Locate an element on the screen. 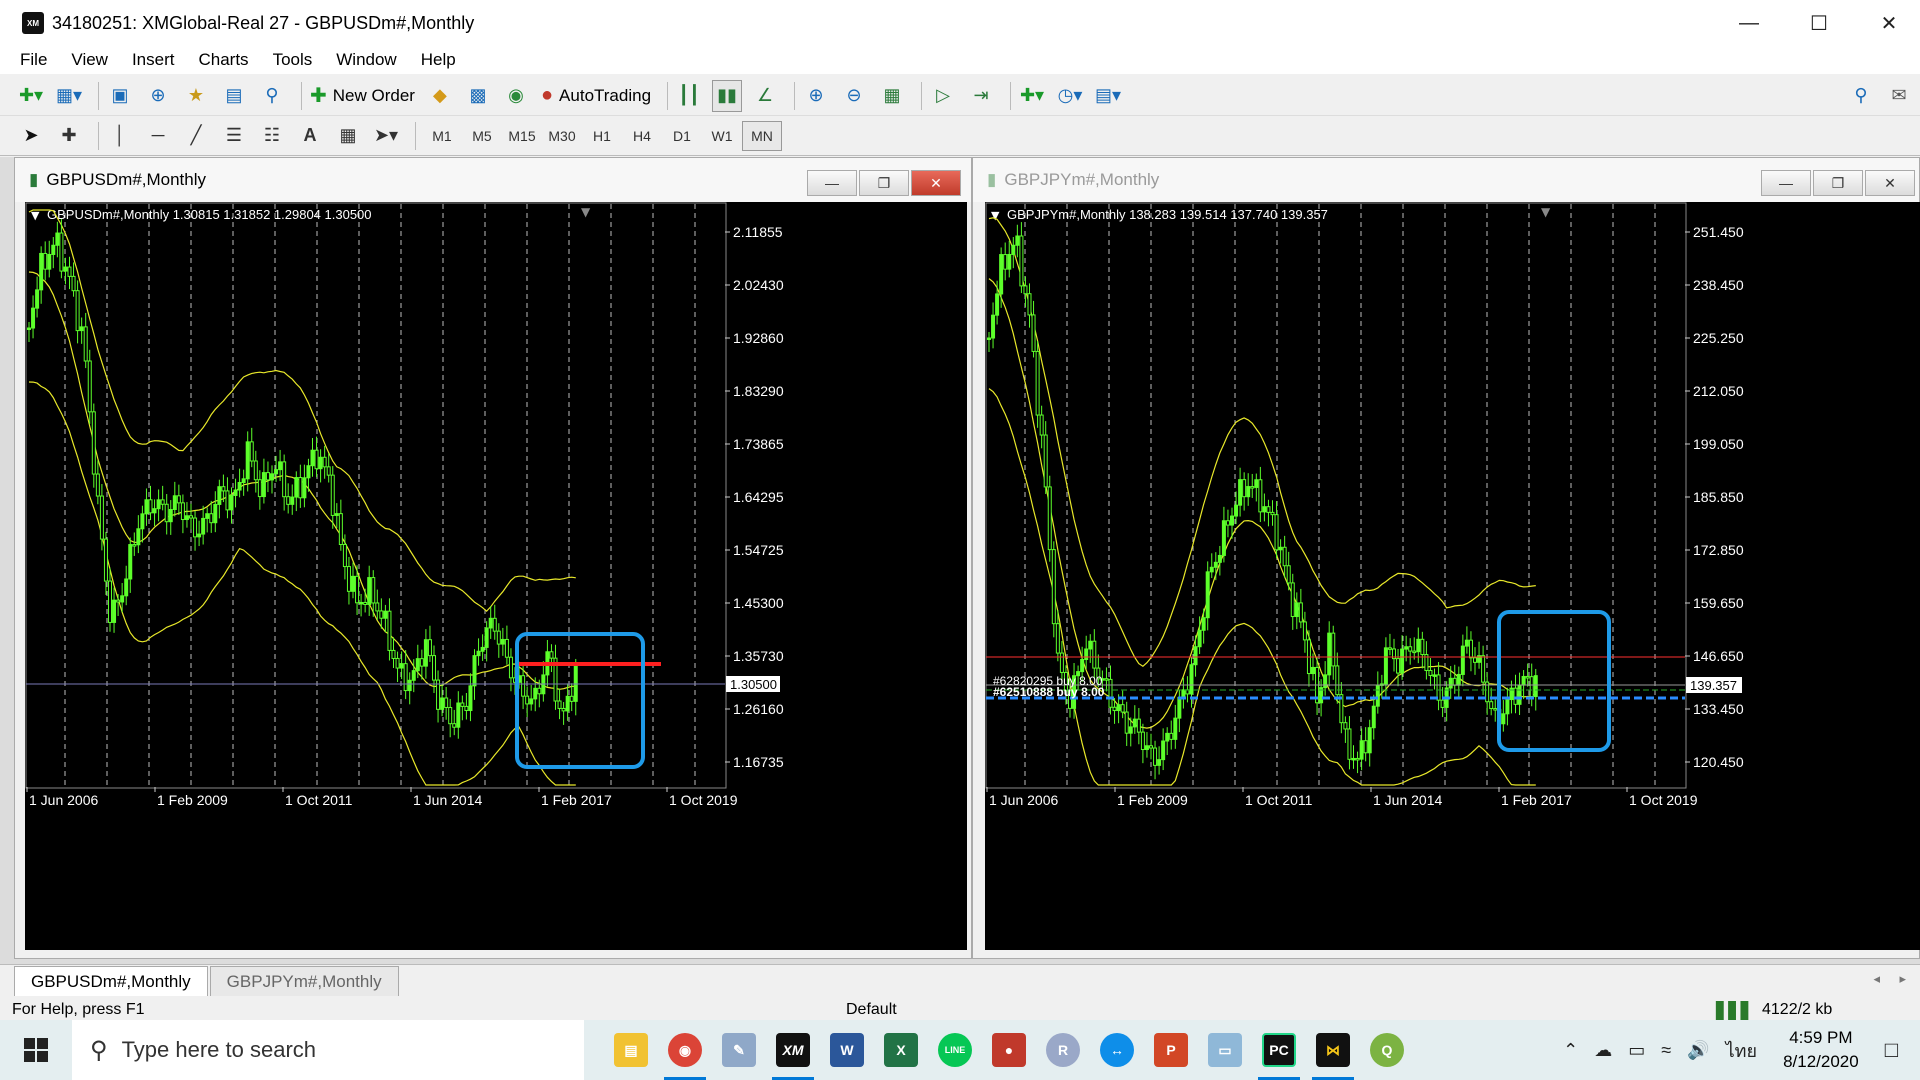 The width and height of the screenshot is (1920, 1080). language-indicator: ไทย is located at coordinates (1741, 1050).